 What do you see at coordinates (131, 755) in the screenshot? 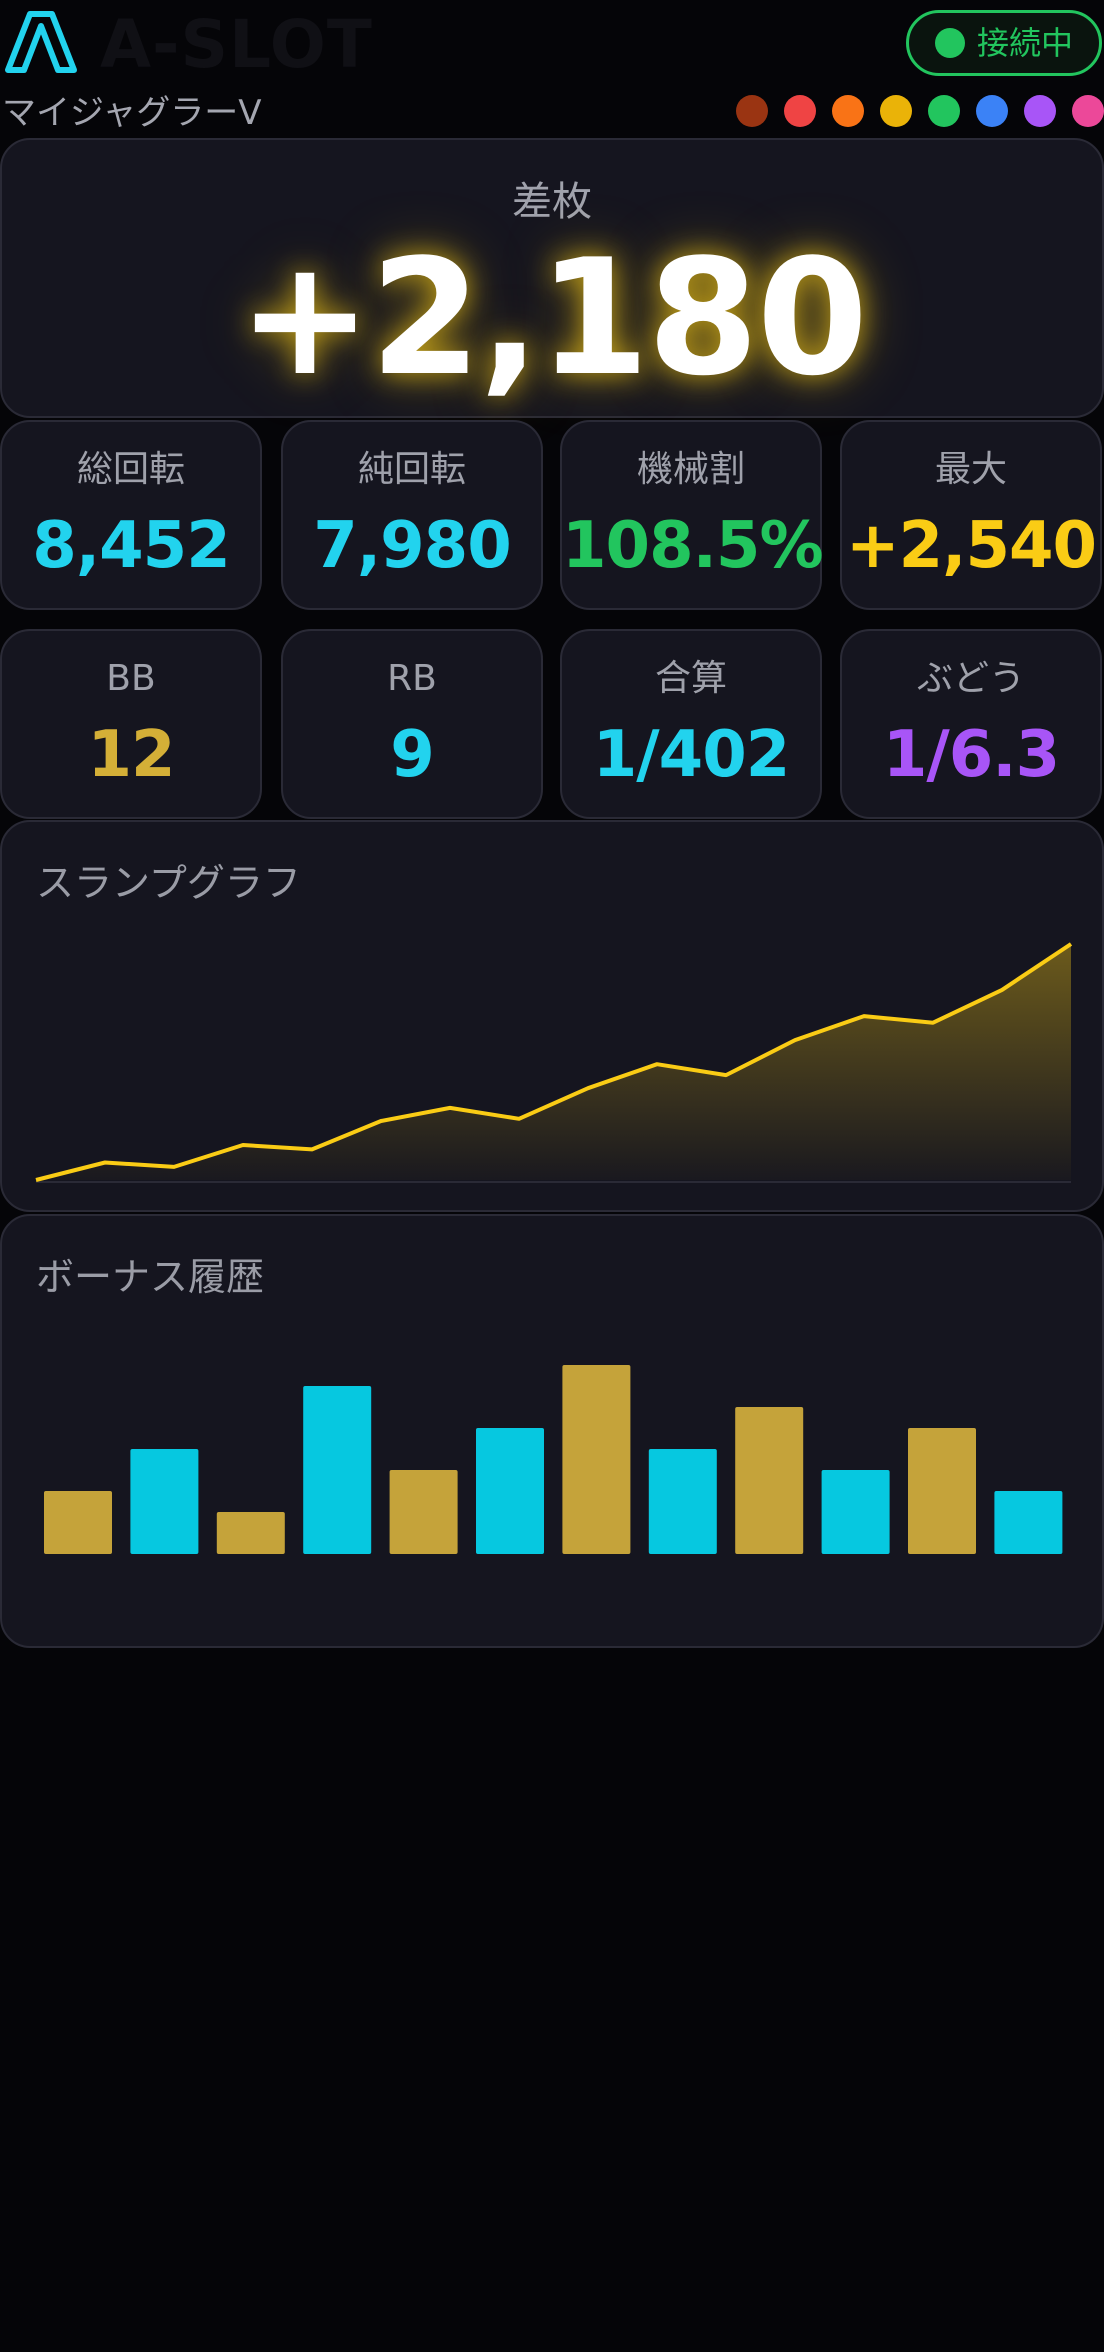
I see `stat-value: 12` at bounding box center [131, 755].